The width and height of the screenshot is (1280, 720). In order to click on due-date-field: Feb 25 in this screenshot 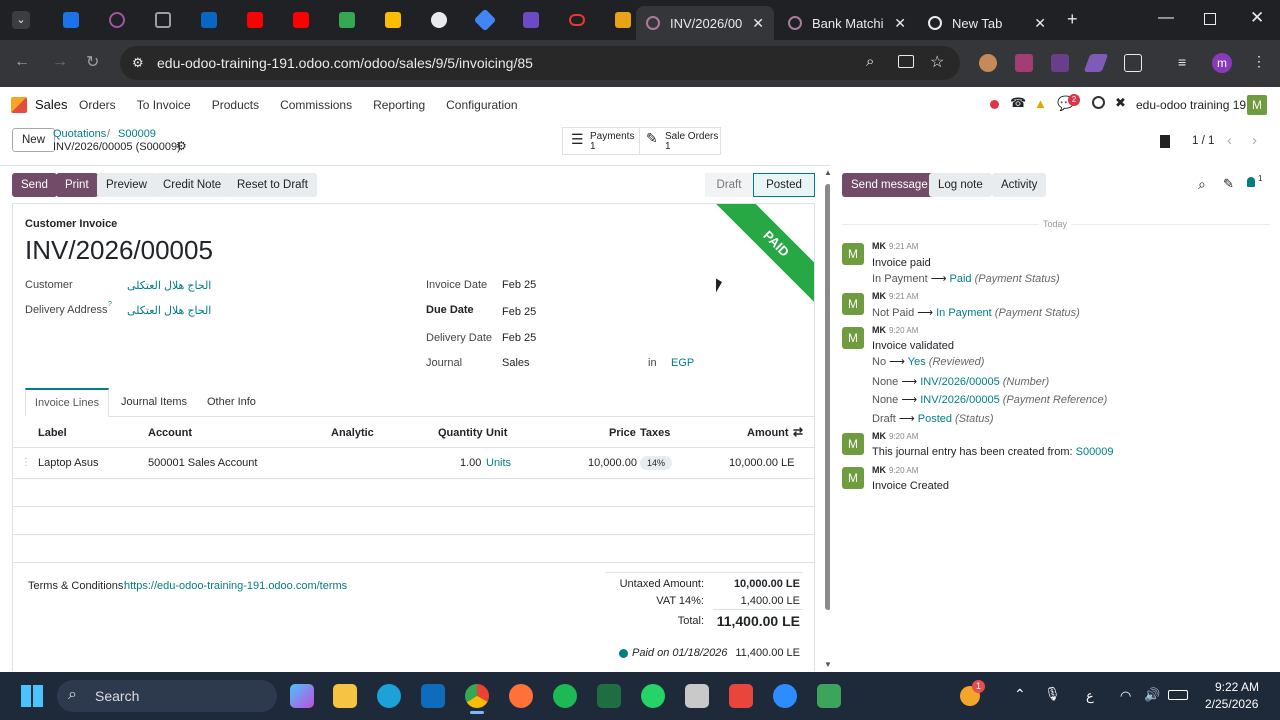, I will do `click(519, 312)`.